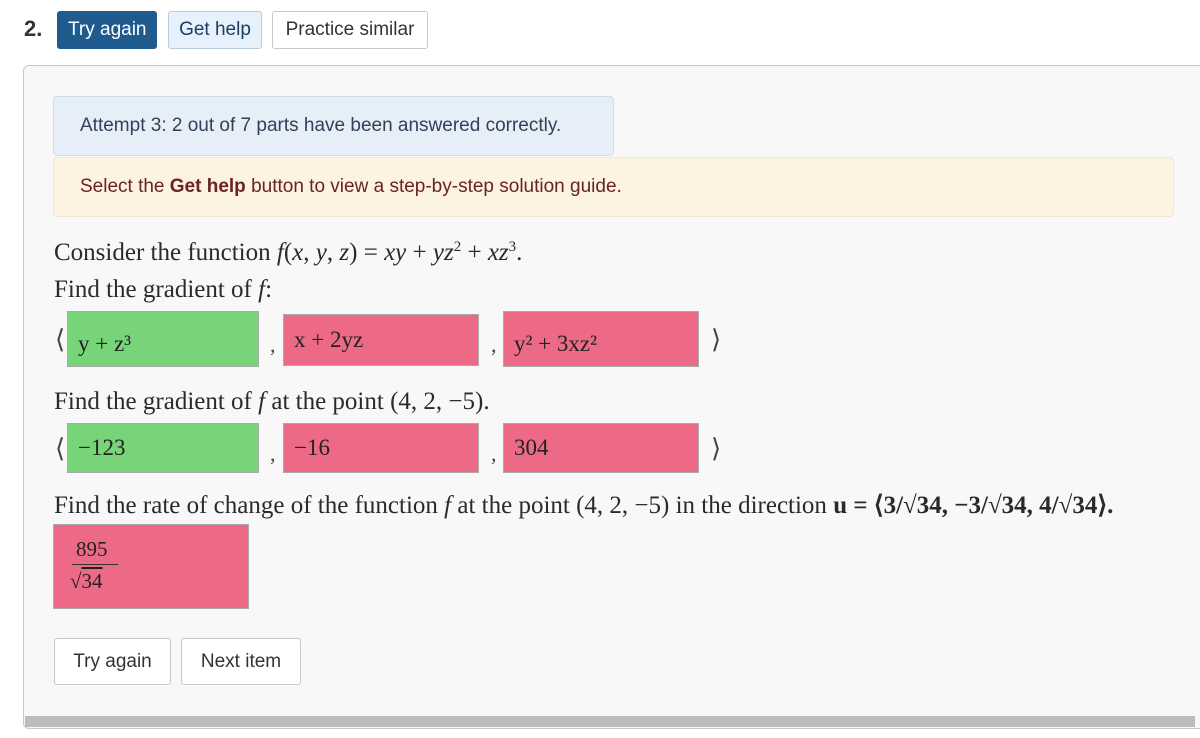 This screenshot has width=1200, height=738. What do you see at coordinates (163, 339) in the screenshot?
I see `gradient-x-input: y + z³` at bounding box center [163, 339].